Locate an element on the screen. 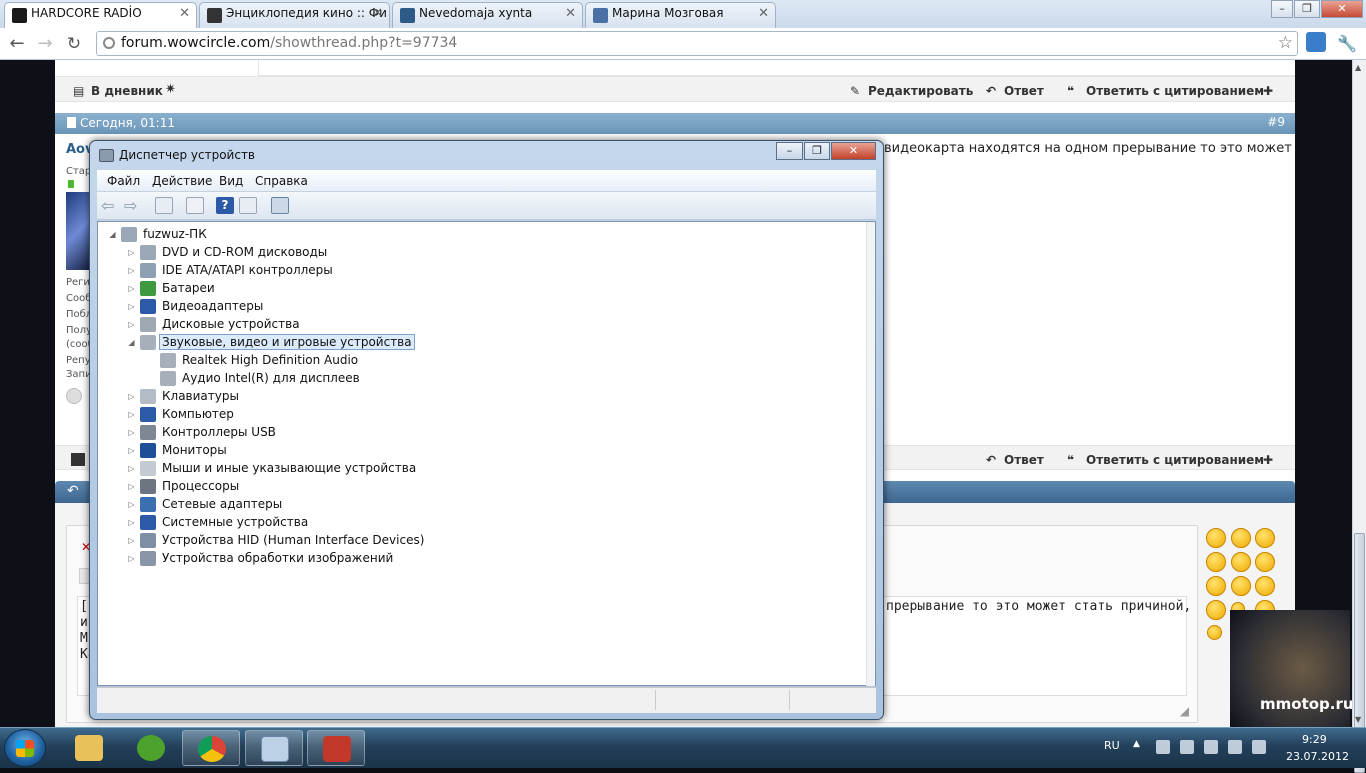  menu-action: Действие is located at coordinates (182, 181).